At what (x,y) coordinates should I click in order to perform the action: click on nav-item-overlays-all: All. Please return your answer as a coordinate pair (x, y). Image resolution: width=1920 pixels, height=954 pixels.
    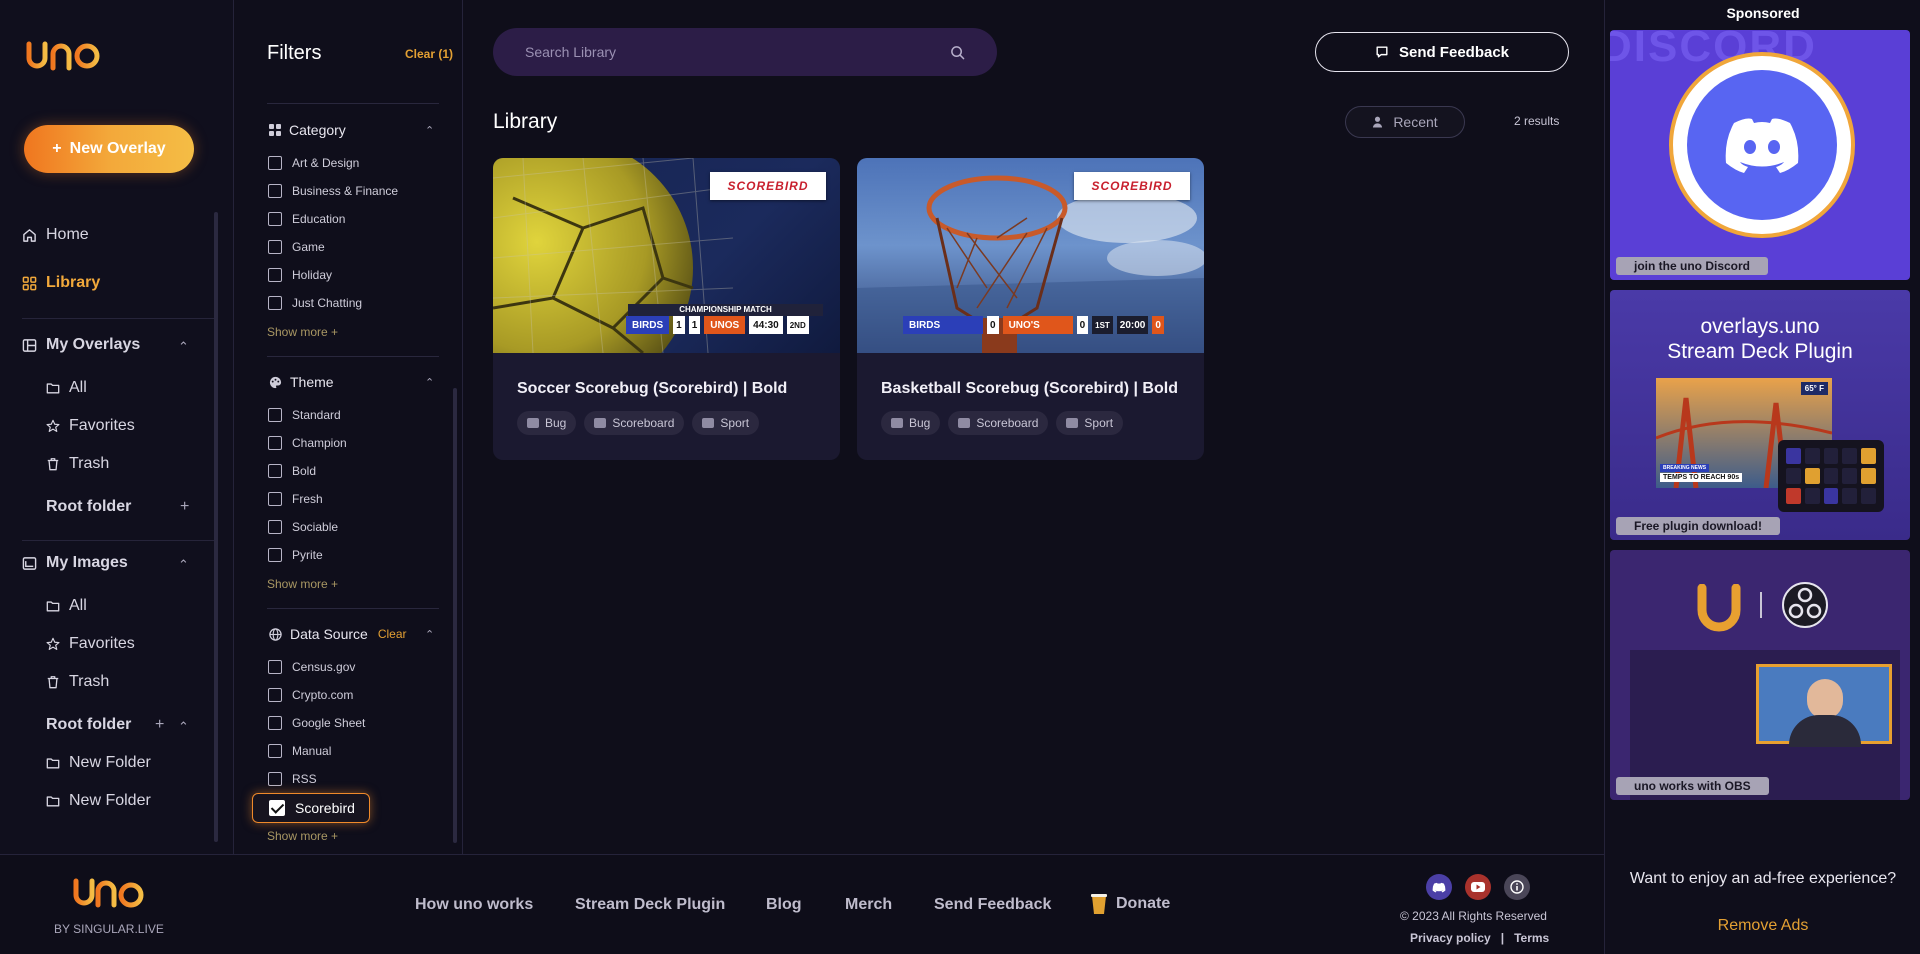
    Looking at the image, I should click on (66, 388).